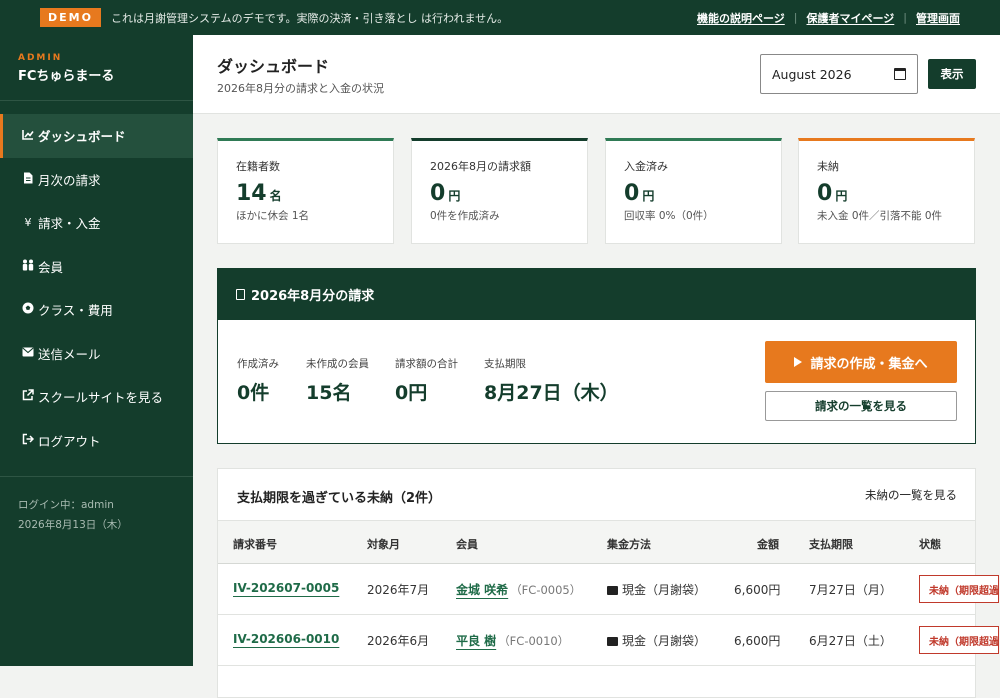 The height and width of the screenshot is (698, 1000). Describe the element at coordinates (75, 311) in the screenshot. I see `sidebar-item-label: クラス・費用` at that location.